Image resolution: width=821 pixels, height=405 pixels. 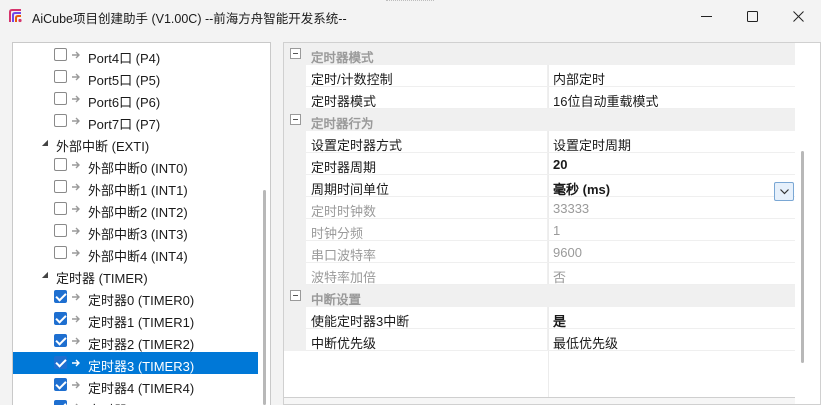 What do you see at coordinates (135, 341) in the screenshot?
I see `tree-item: 定时器2 (TIMER2)` at bounding box center [135, 341].